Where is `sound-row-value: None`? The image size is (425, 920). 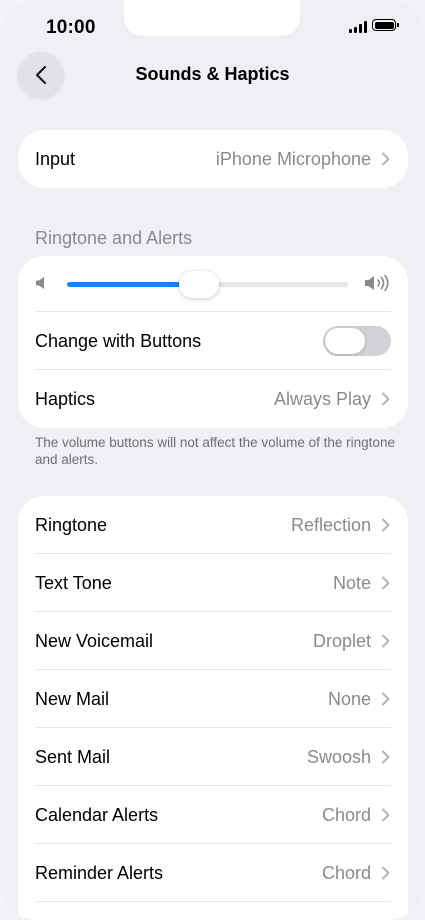
sound-row-value: None is located at coordinates (349, 698).